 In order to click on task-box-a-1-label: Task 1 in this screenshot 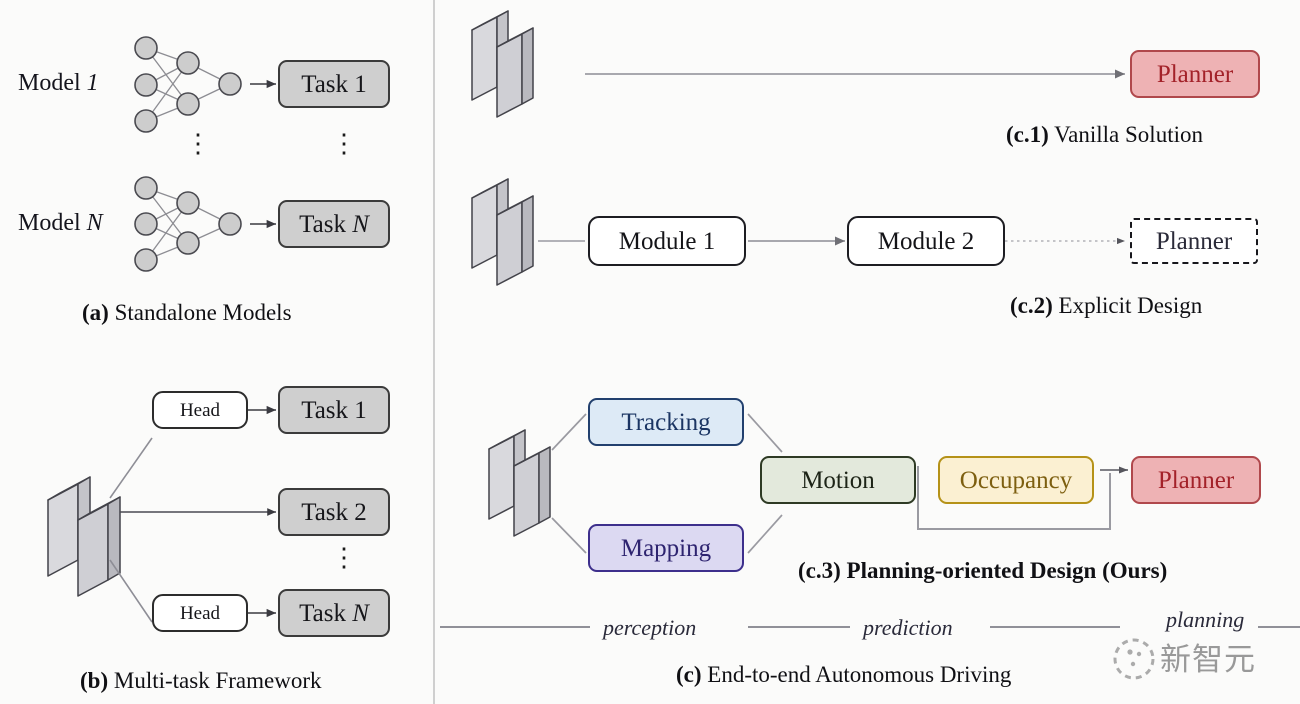, I will do `click(334, 84)`.